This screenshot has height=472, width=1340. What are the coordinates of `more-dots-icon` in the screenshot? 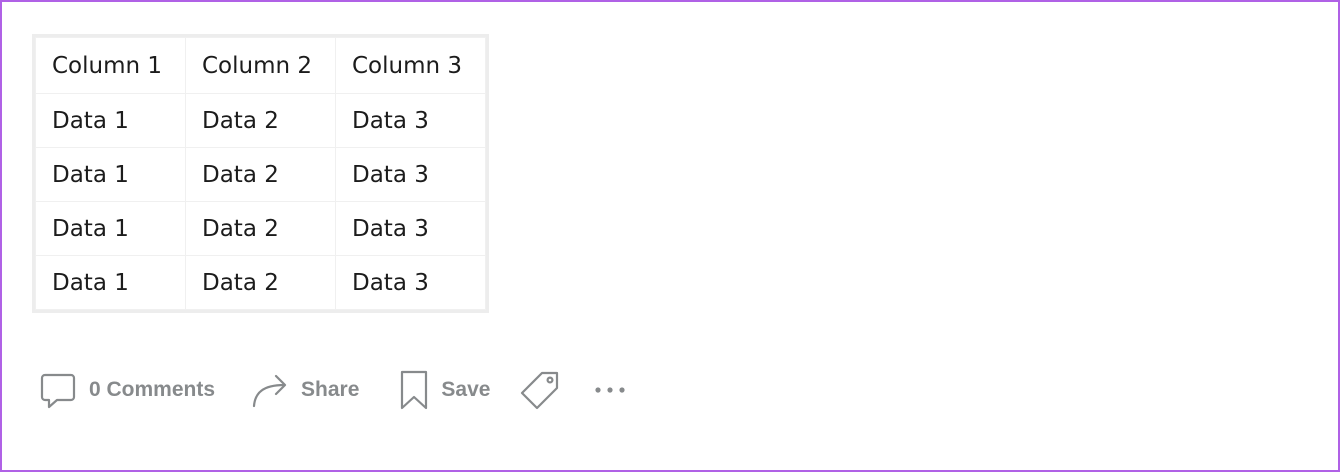 It's located at (610, 390).